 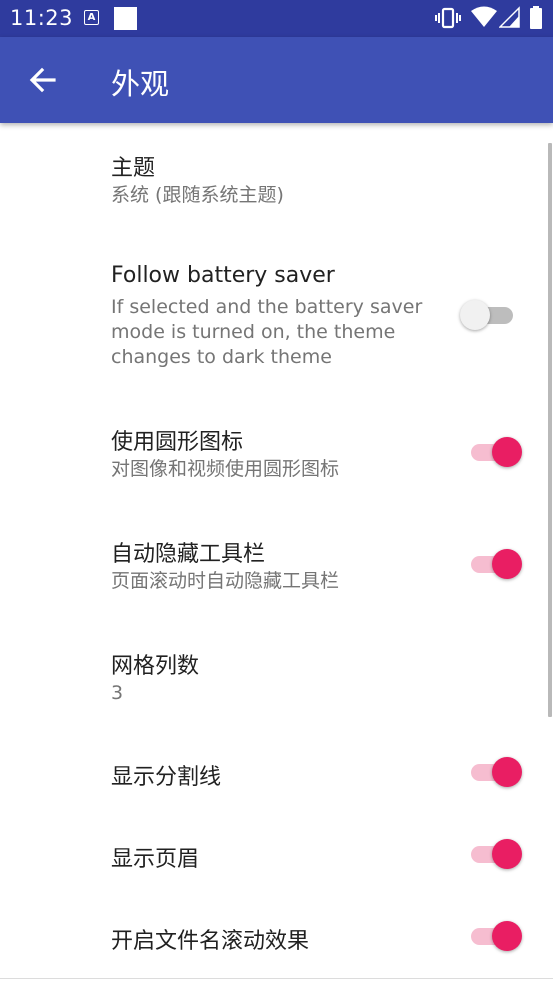 What do you see at coordinates (223, 275) in the screenshot?
I see `pref-title: Follow battery saver` at bounding box center [223, 275].